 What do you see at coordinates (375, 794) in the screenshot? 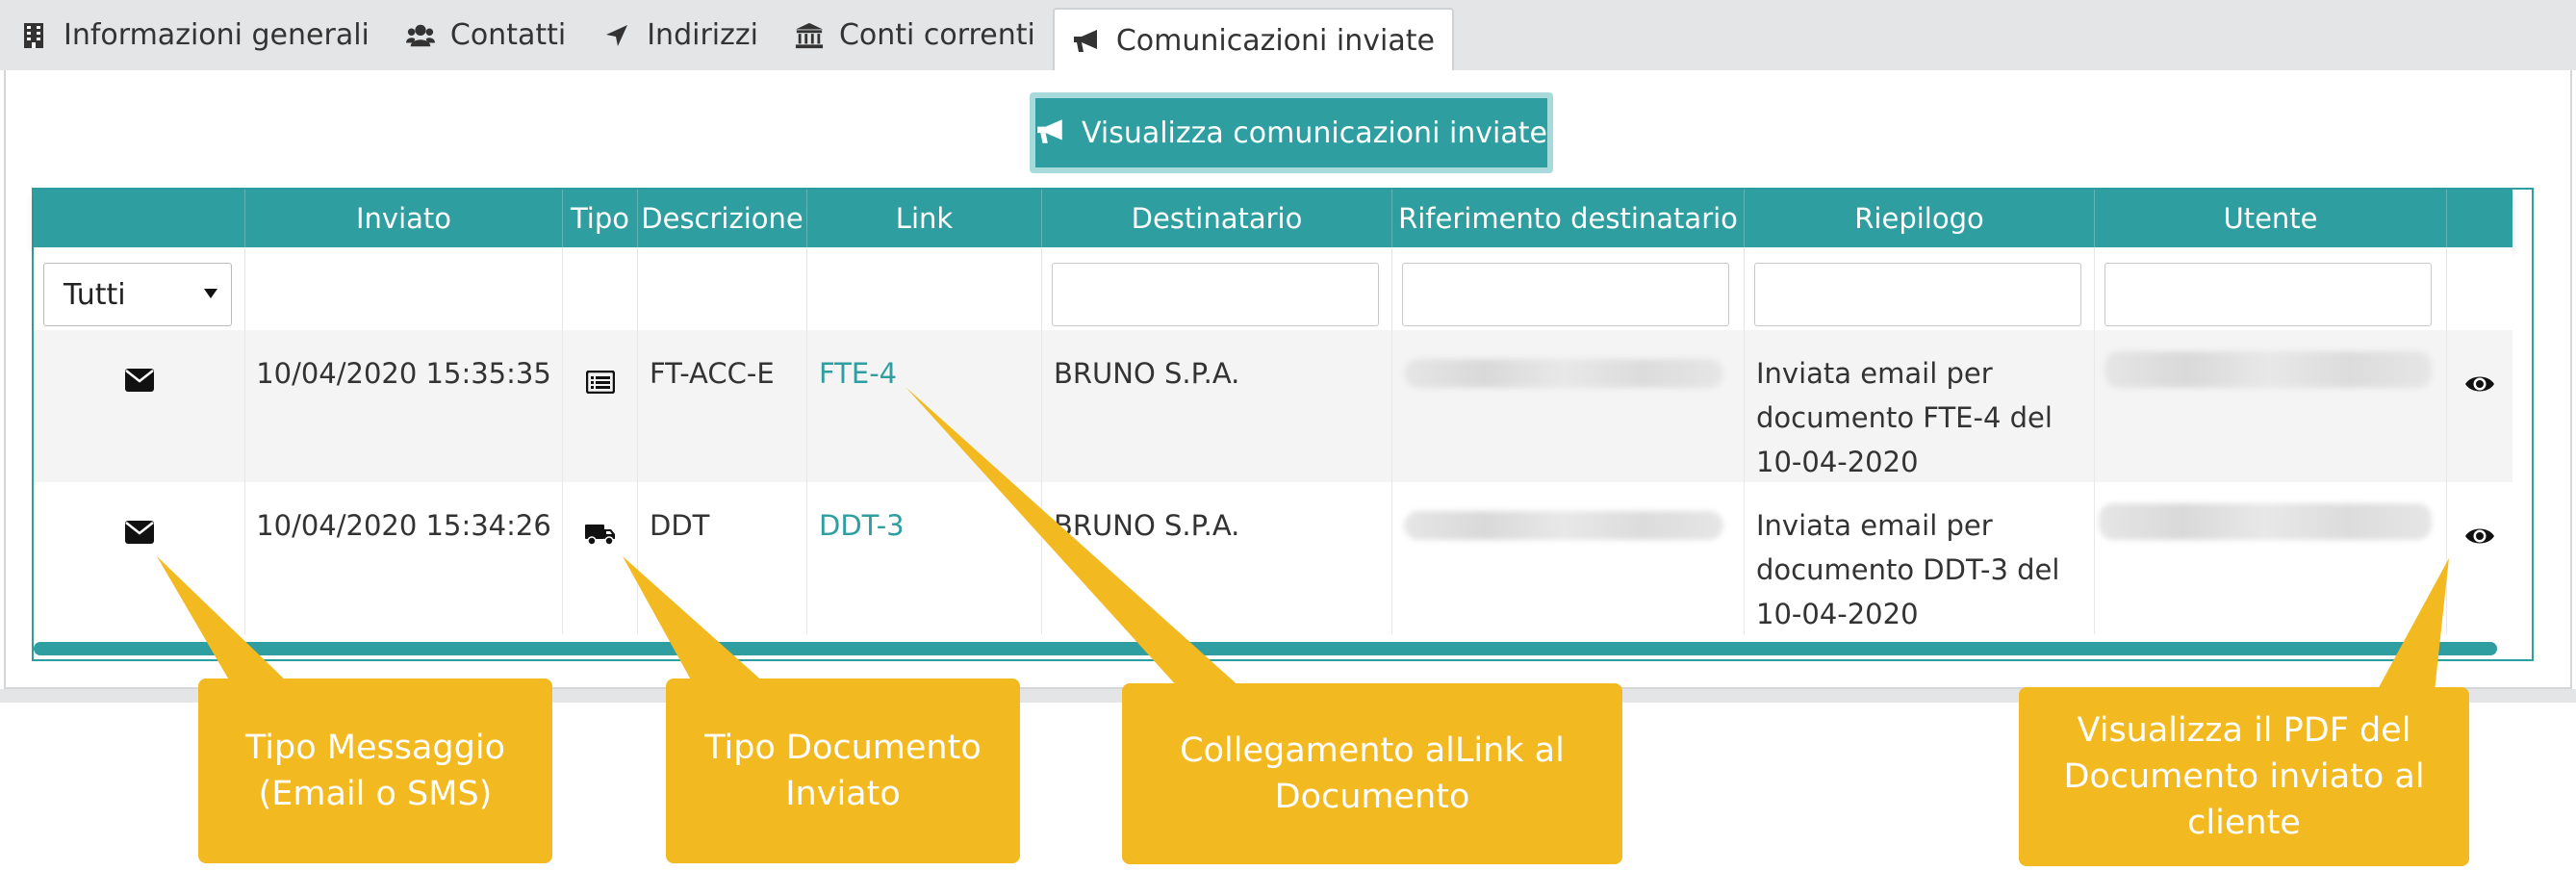
I see `callout-line: (Email o SMS)` at bounding box center [375, 794].